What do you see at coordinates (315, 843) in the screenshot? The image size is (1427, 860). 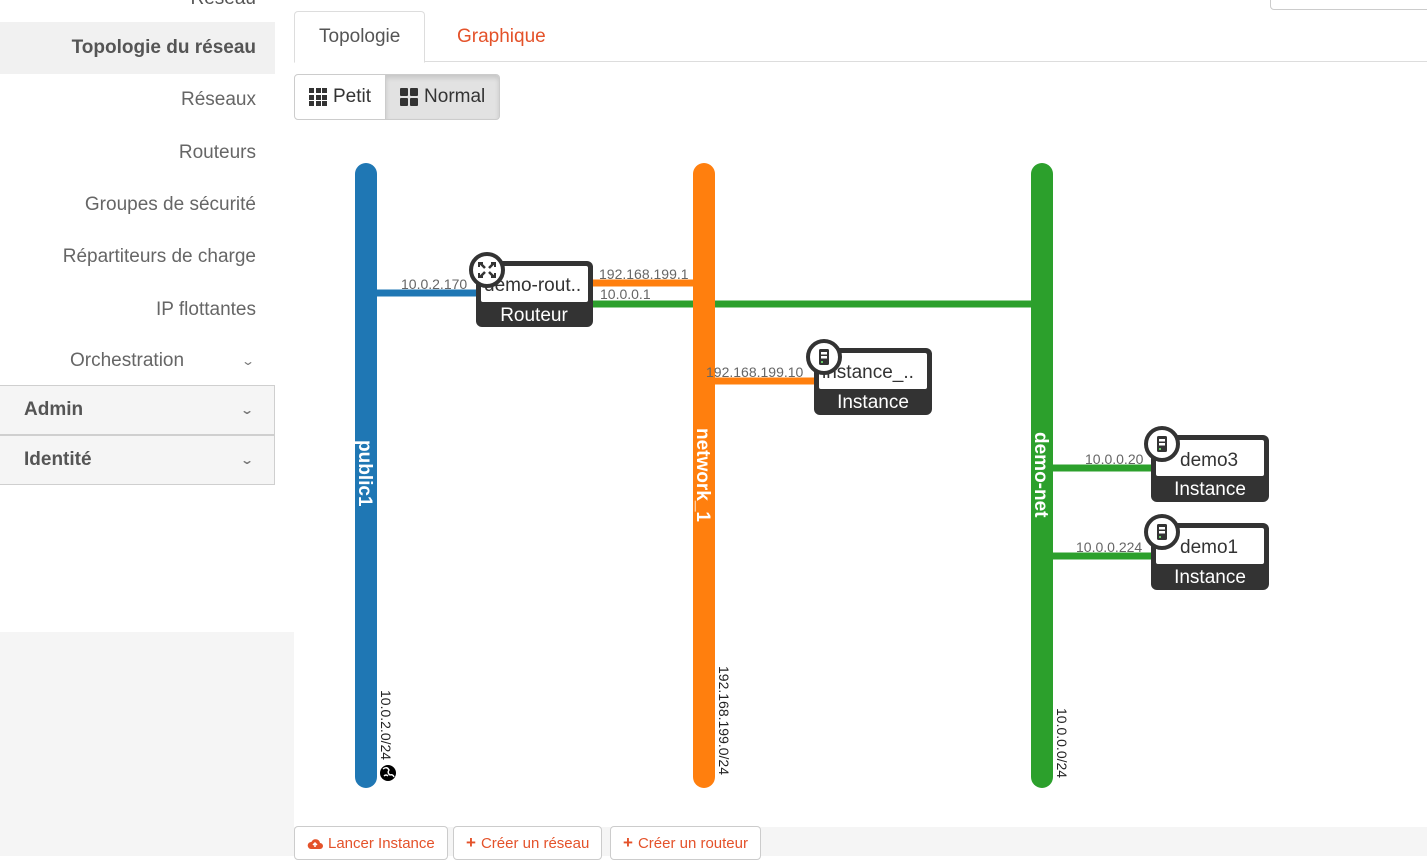 I see `cloud-upload-icon` at bounding box center [315, 843].